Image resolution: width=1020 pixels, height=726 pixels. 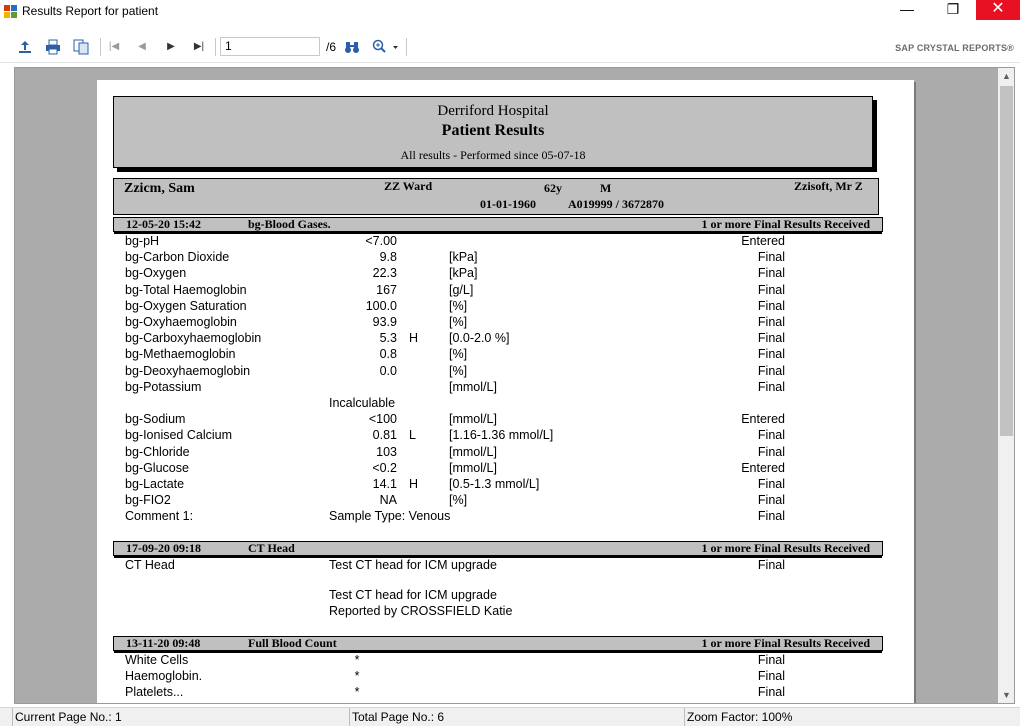 What do you see at coordinates (199, 47) in the screenshot?
I see `last-page-icon: ▶|` at bounding box center [199, 47].